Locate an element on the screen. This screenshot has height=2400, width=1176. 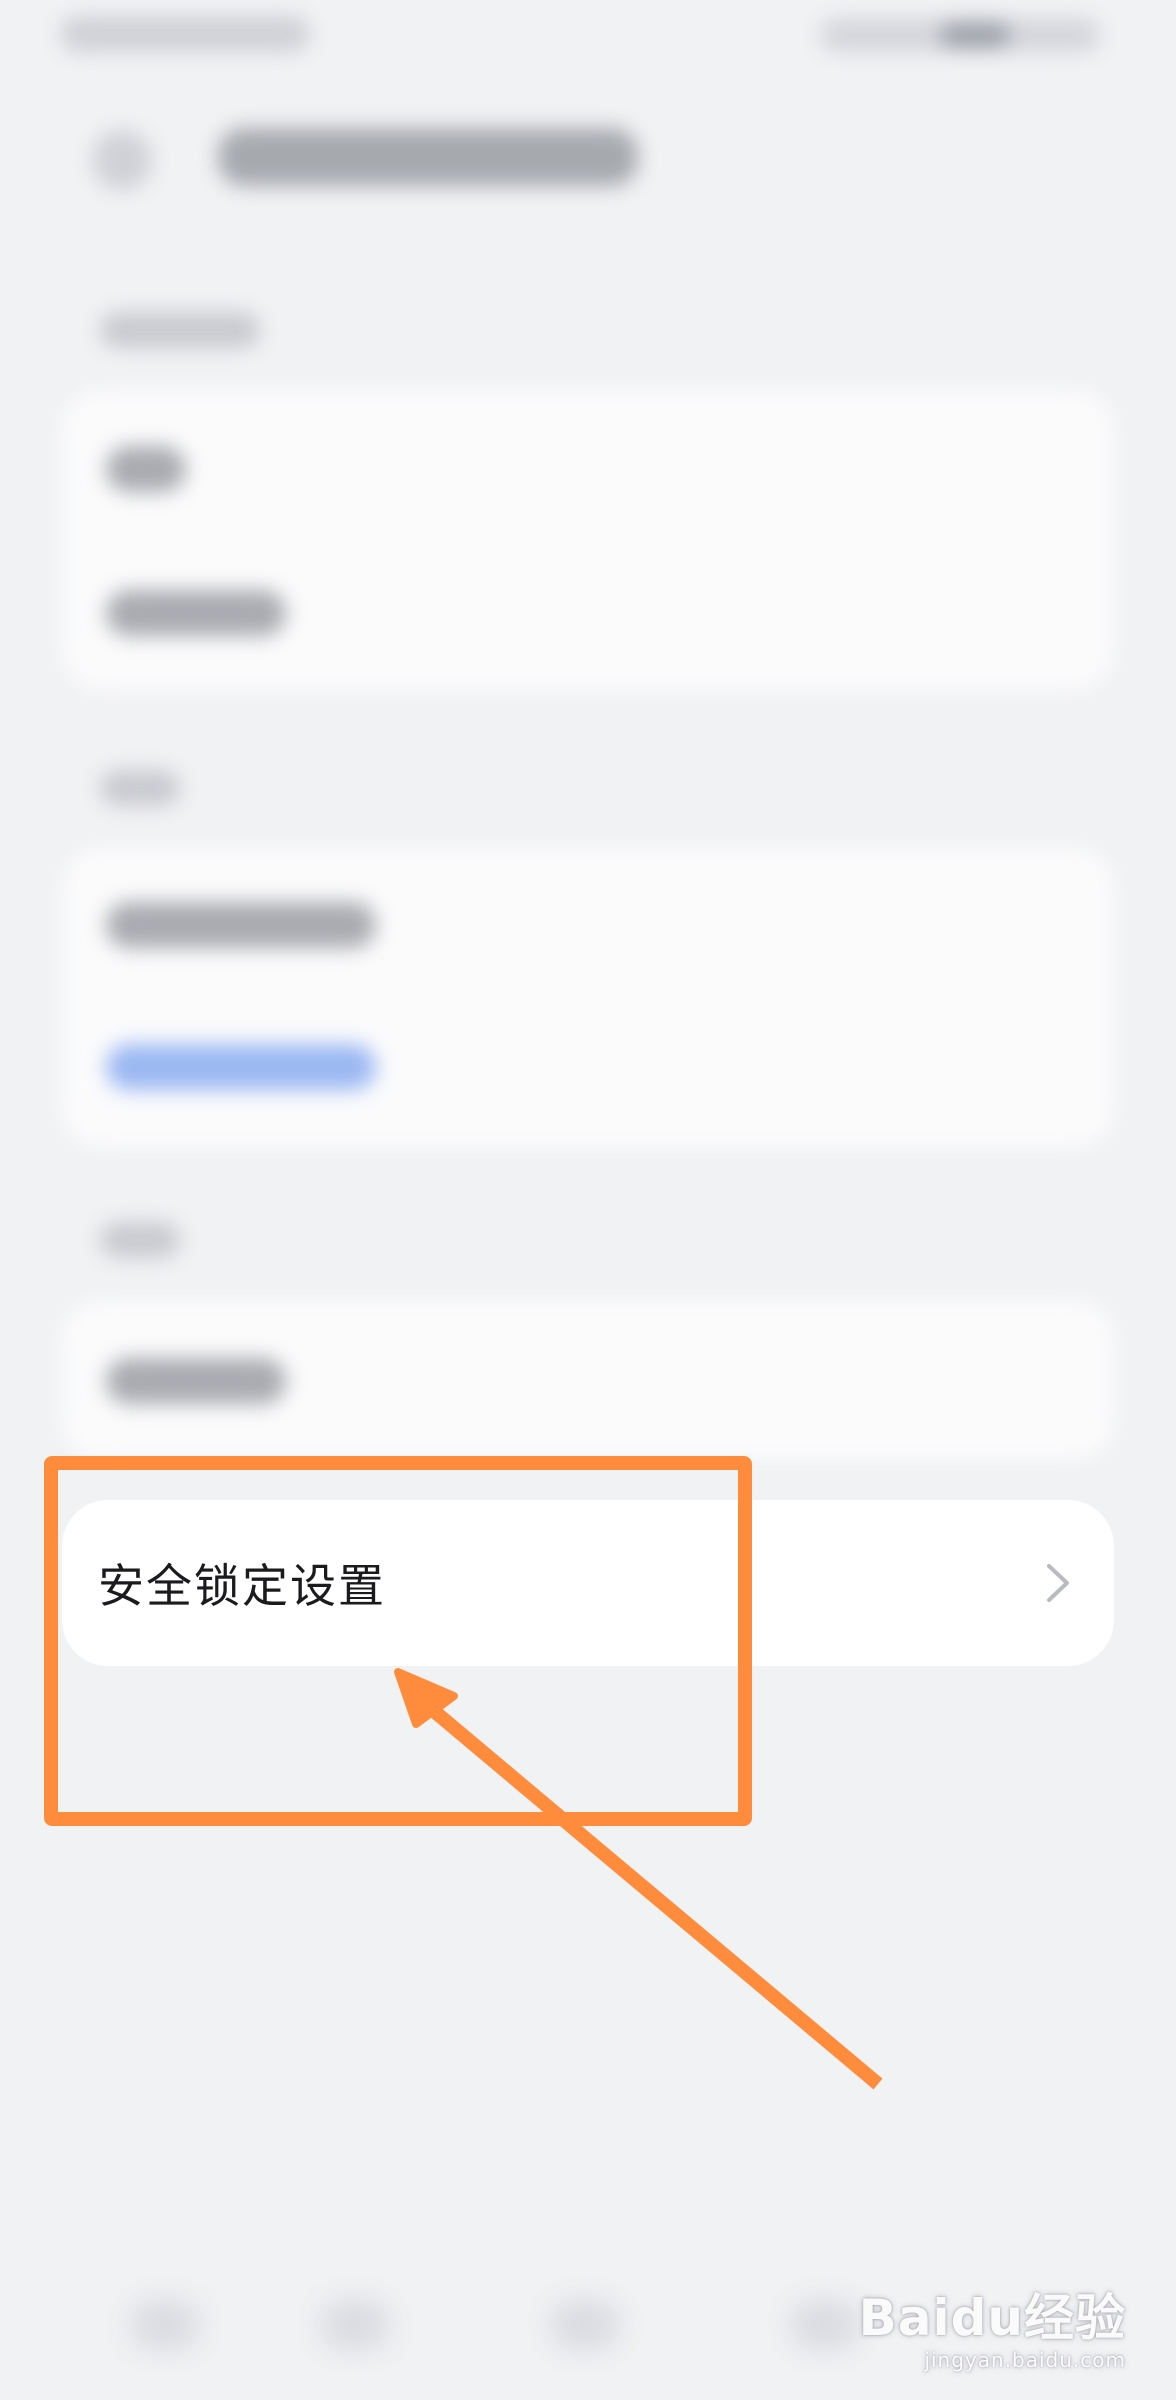
settings-row-4-label is located at coordinates (196, 1381).